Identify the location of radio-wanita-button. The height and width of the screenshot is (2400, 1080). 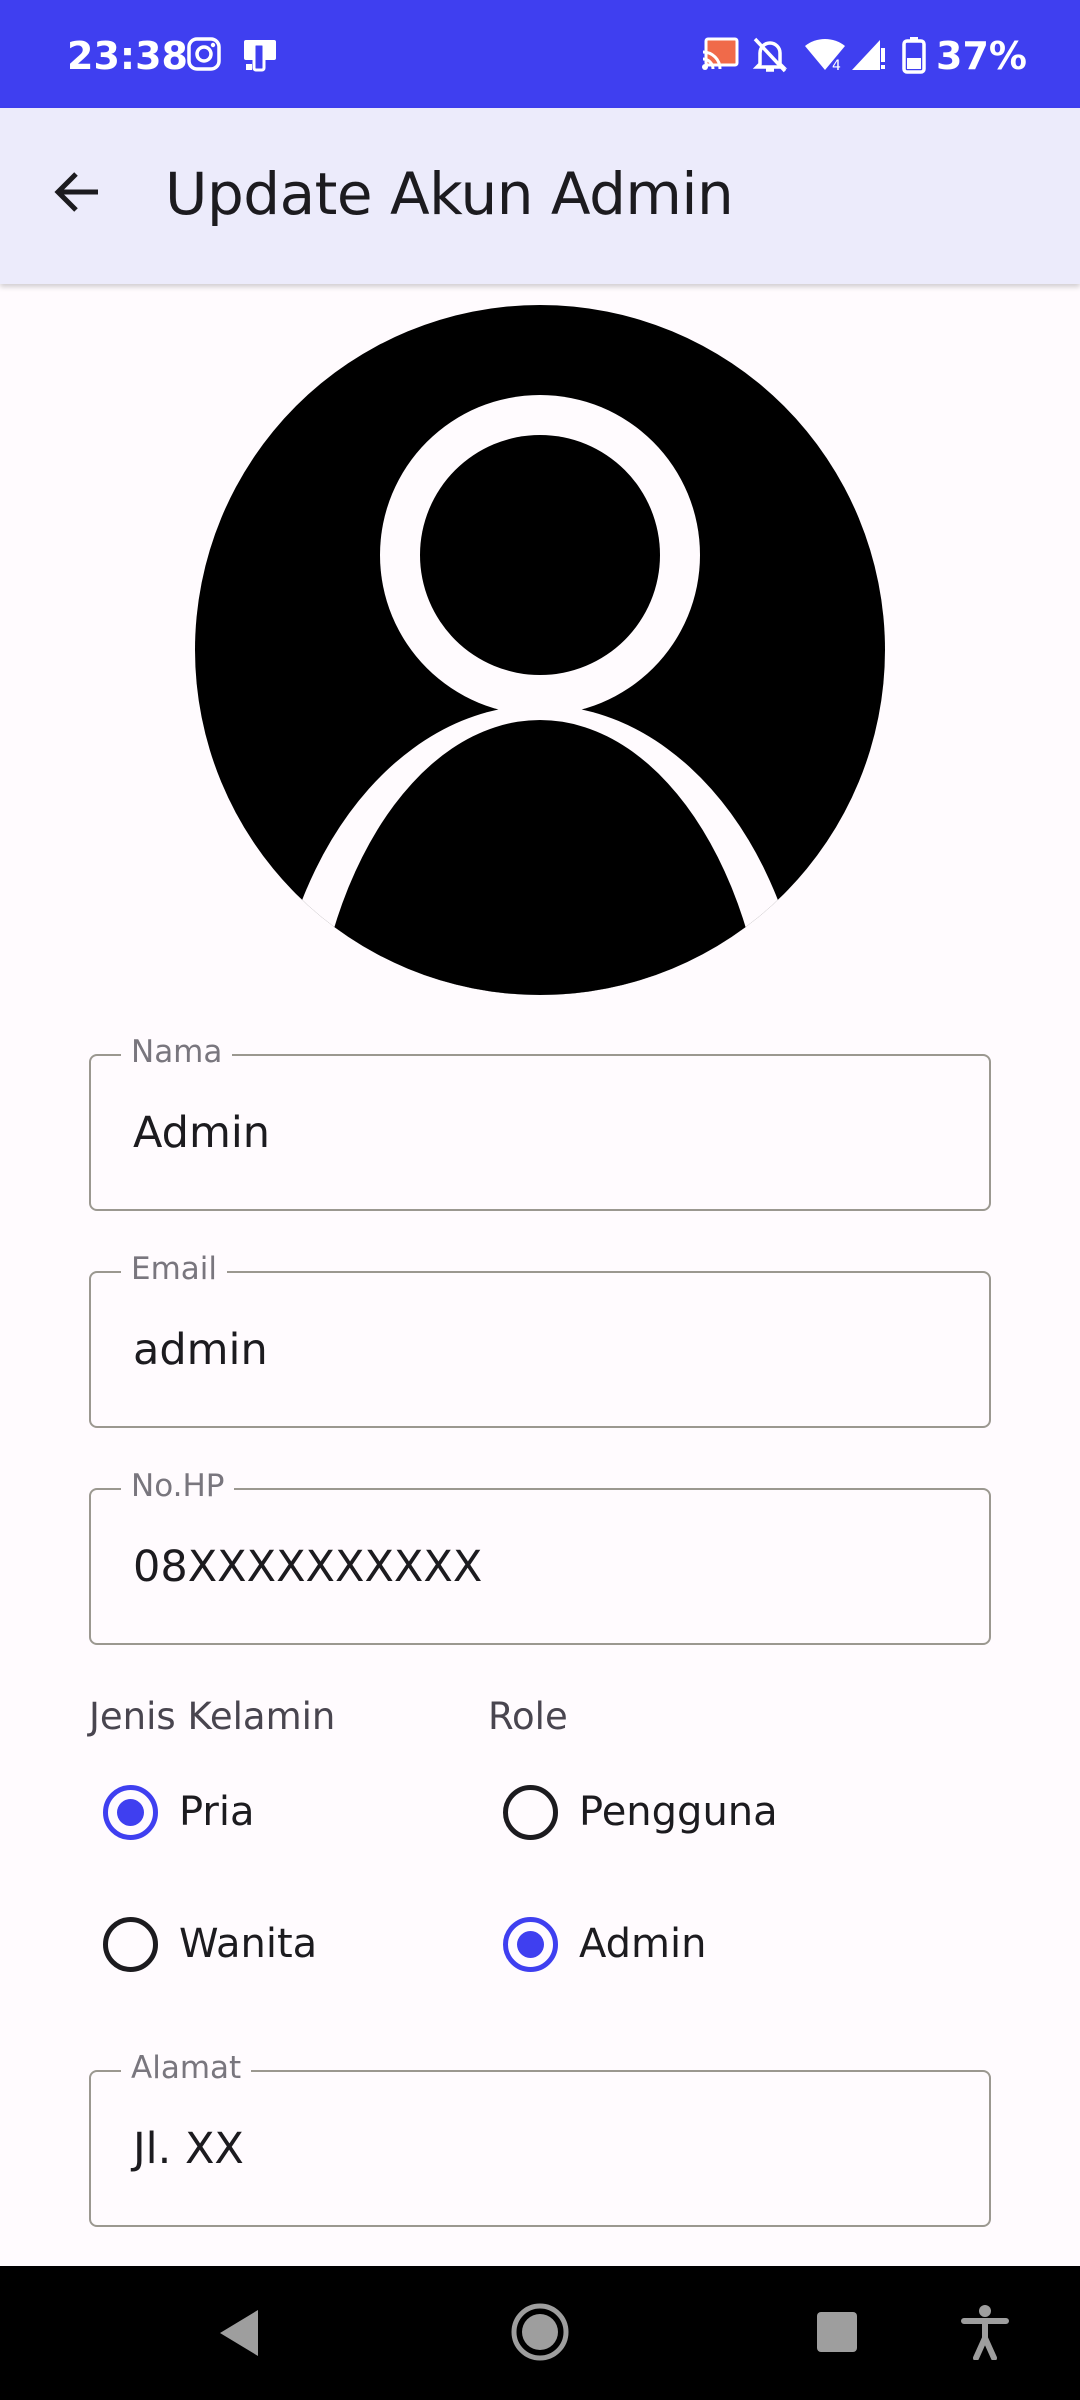
(130, 1944).